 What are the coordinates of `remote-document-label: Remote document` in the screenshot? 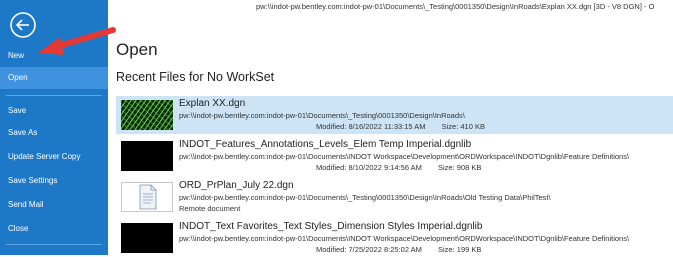 It's located at (210, 208).